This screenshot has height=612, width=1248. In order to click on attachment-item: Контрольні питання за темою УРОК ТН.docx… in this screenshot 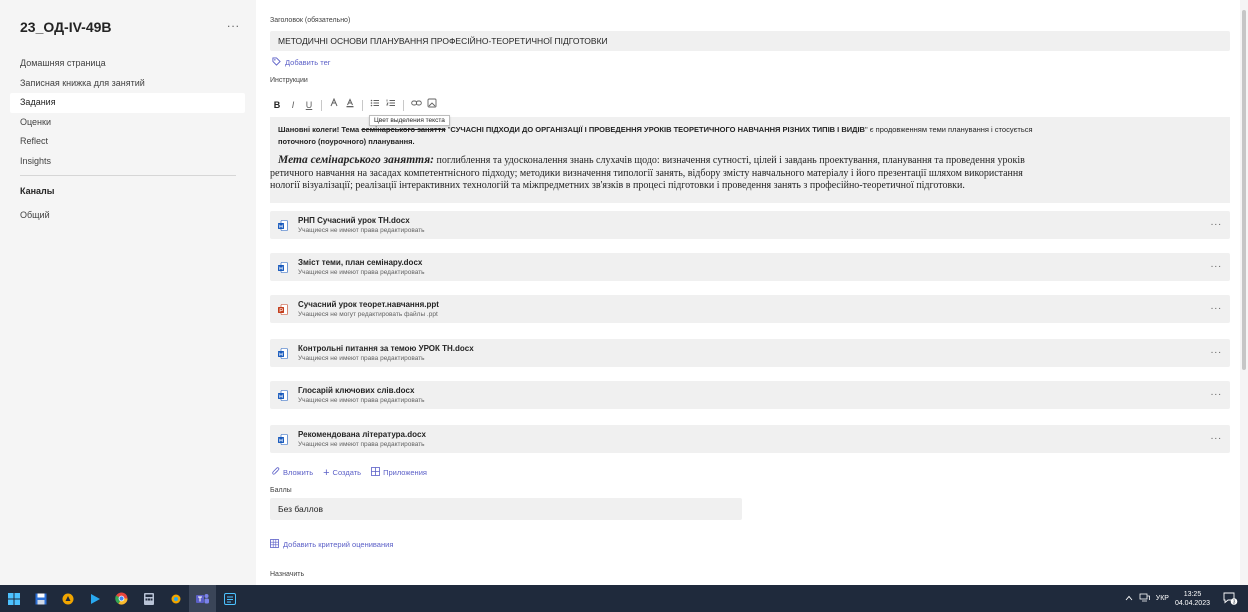, I will do `click(750, 353)`.